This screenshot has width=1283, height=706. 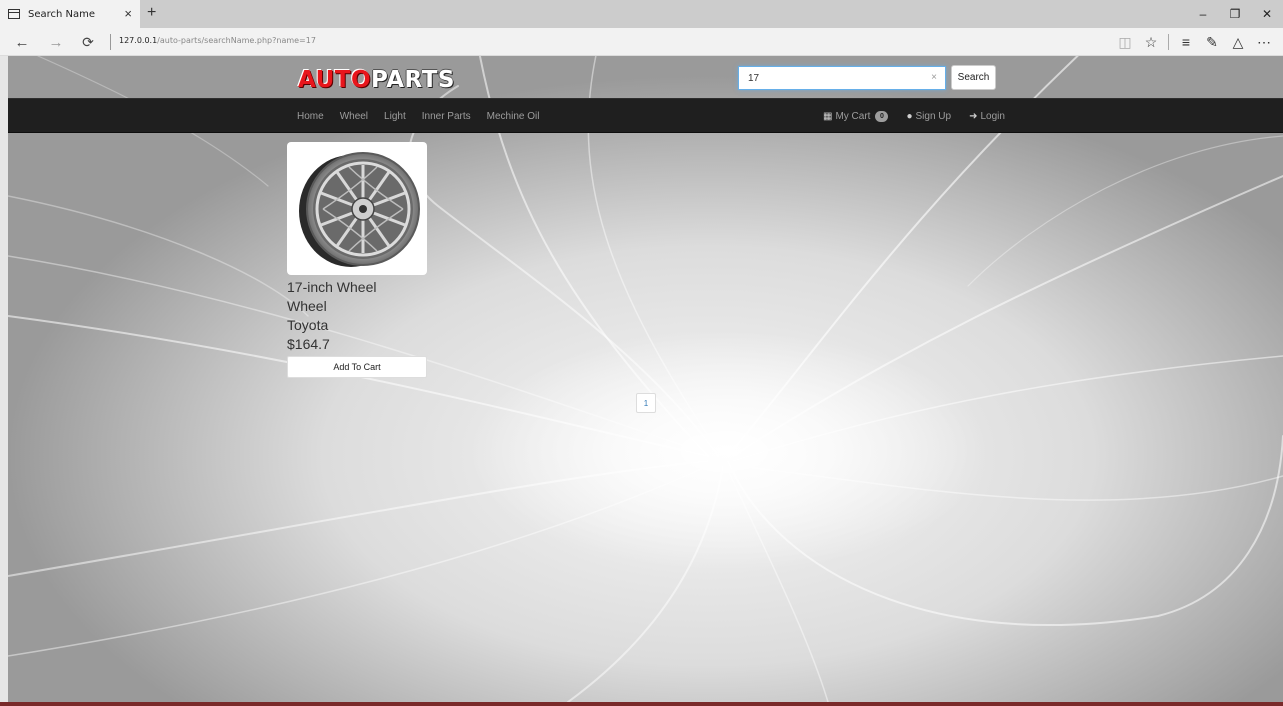 I want to click on nav-light: Light, so click(x=395, y=116).